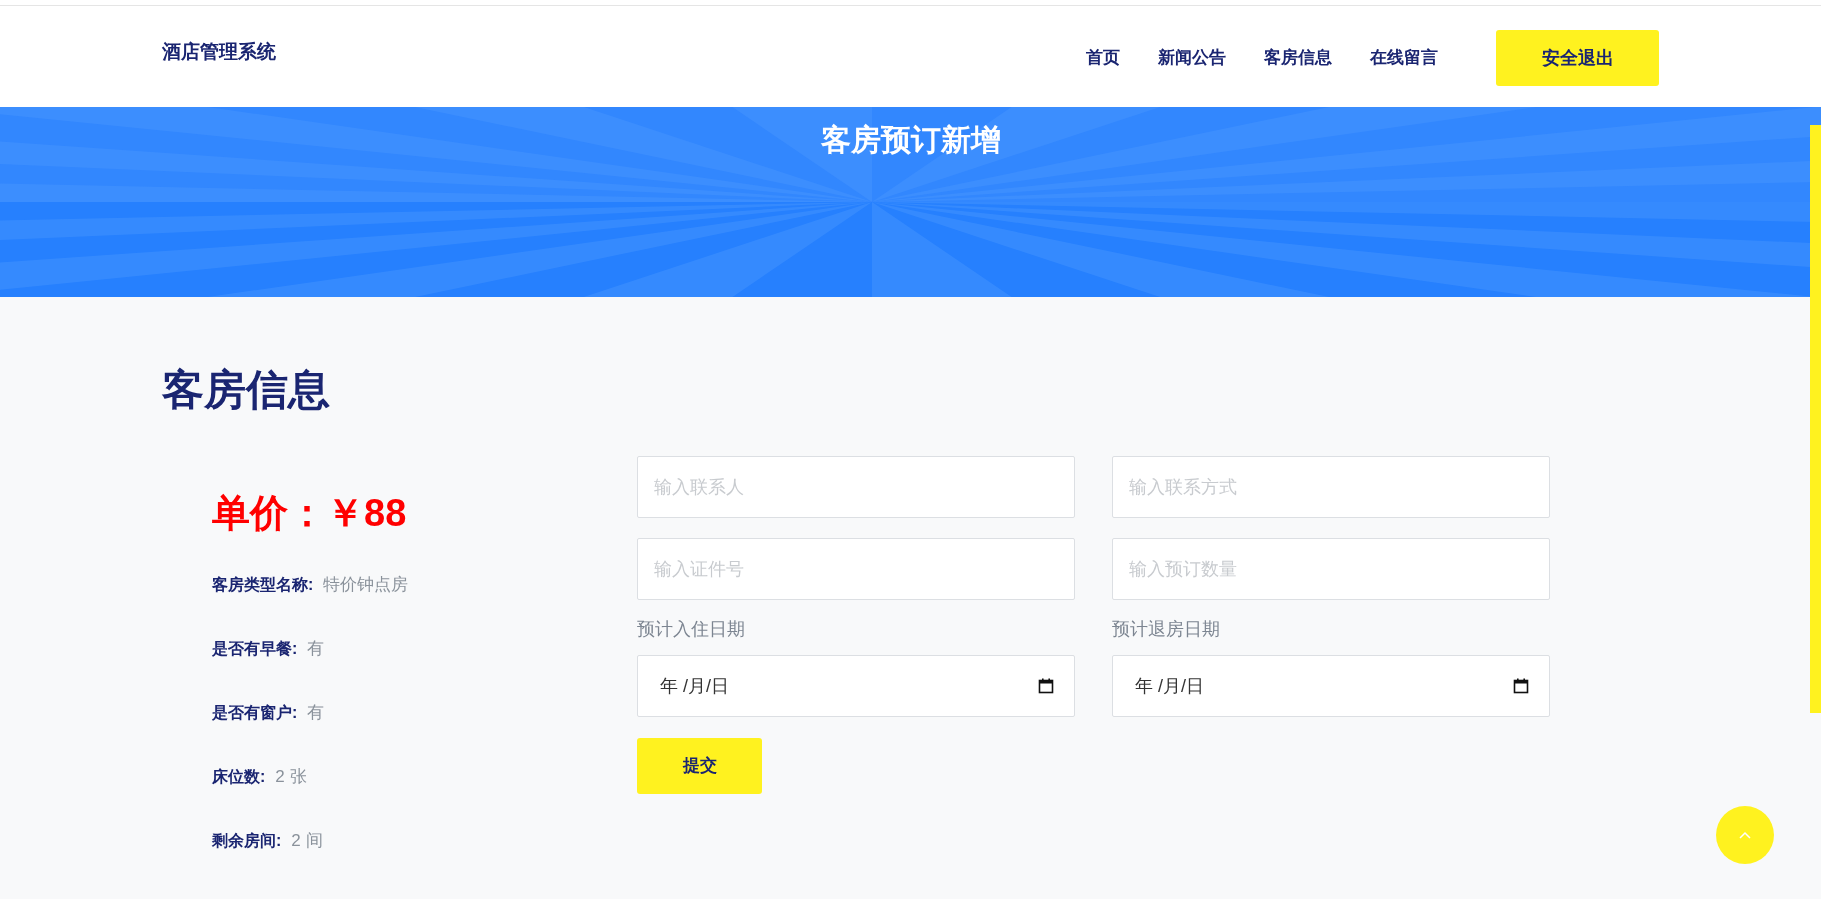 Image resolution: width=1821 pixels, height=899 pixels. I want to click on detail-label: 是否有窗户:, so click(255, 713).